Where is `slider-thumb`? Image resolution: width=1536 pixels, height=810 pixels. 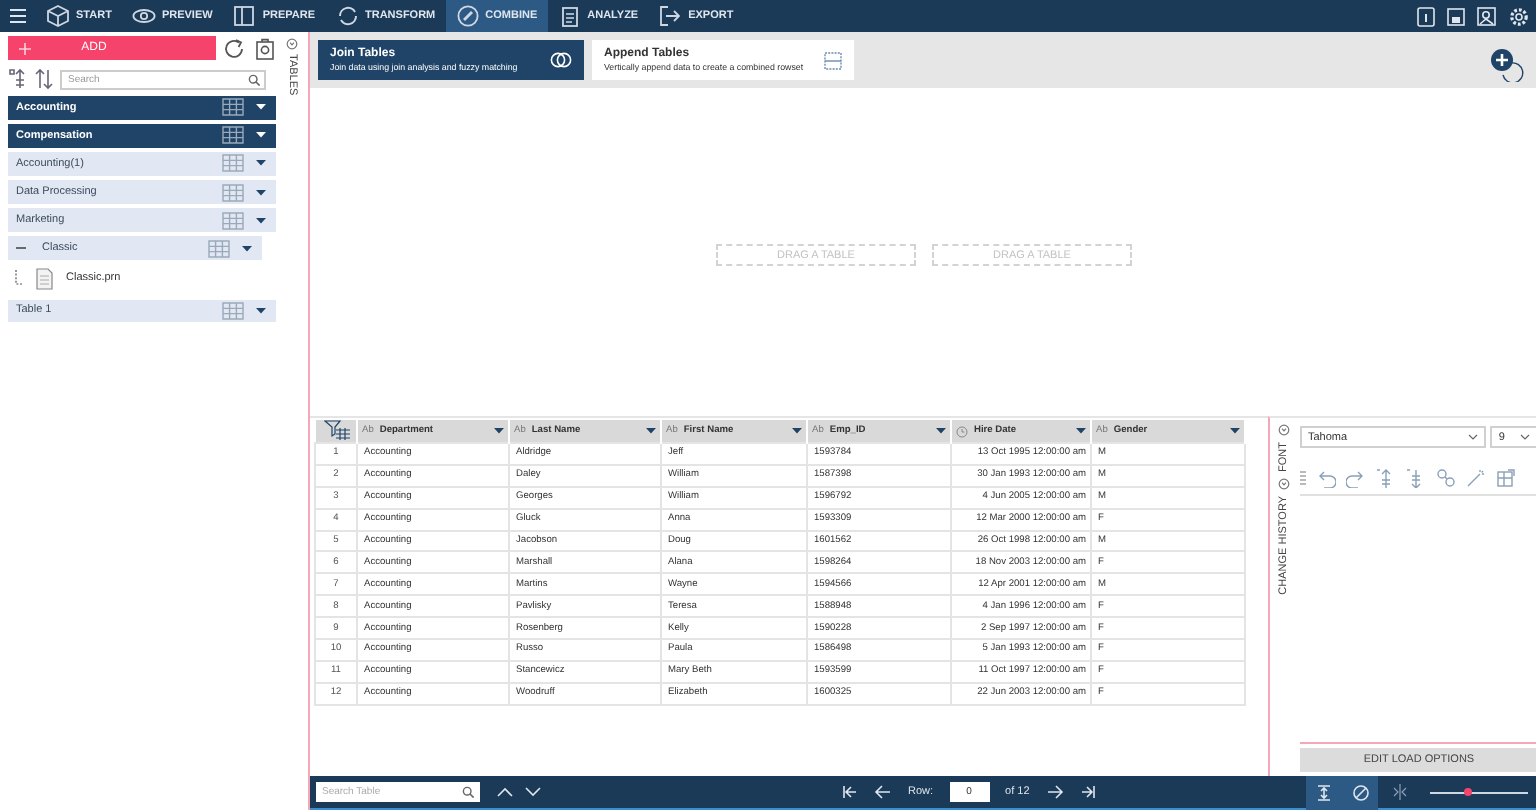 slider-thumb is located at coordinates (1467, 791).